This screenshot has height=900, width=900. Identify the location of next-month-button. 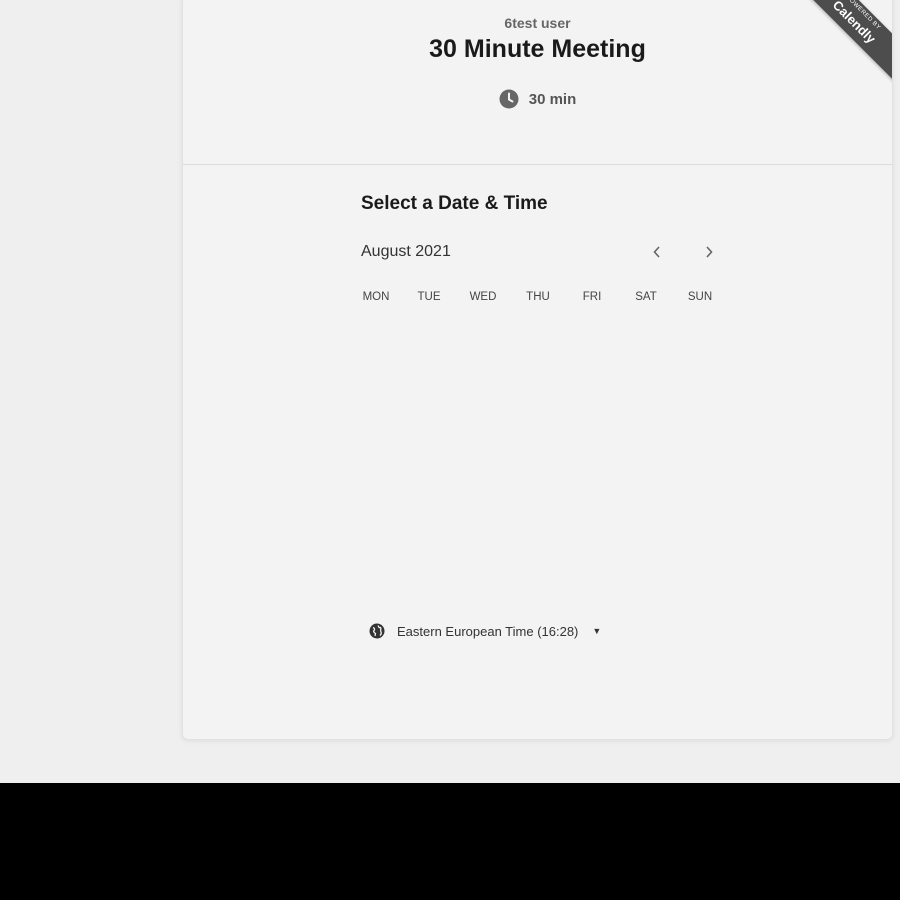
(709, 253).